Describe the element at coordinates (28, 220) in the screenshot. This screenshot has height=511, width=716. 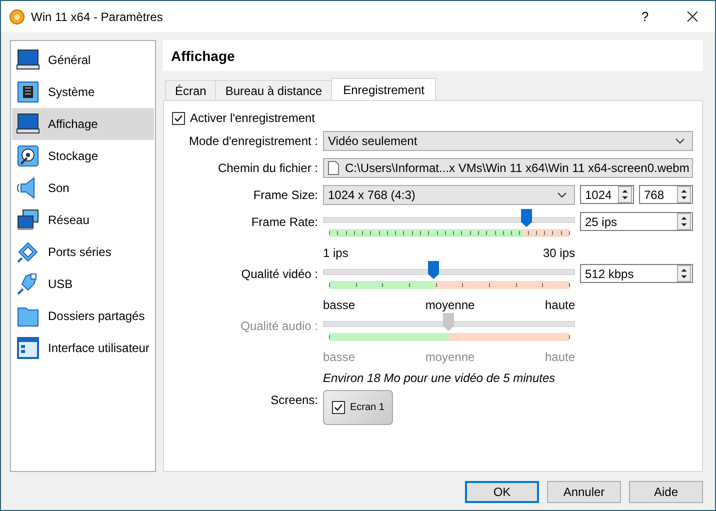
I see `network-icon` at that location.